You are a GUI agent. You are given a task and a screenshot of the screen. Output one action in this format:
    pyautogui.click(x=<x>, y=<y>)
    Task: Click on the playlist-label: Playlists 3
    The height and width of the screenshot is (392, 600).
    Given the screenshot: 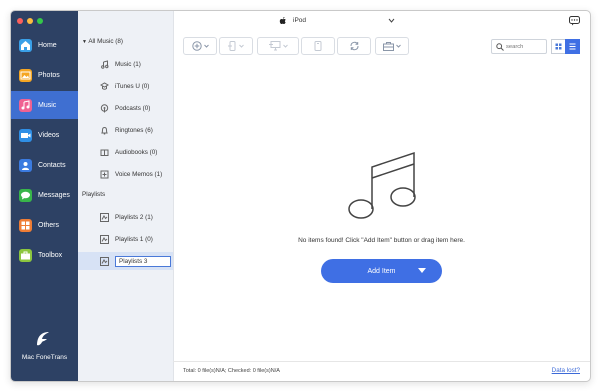 What is the action you would take?
    pyautogui.click(x=143, y=261)
    